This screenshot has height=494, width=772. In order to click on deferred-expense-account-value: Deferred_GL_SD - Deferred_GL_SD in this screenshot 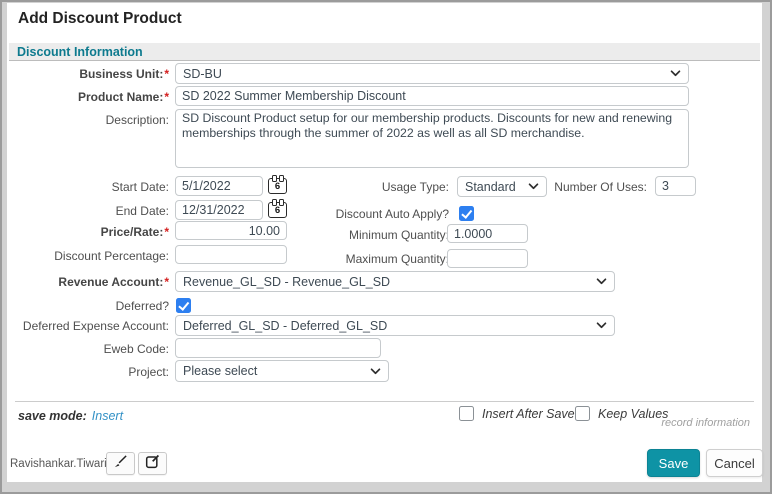, I will do `click(285, 325)`.